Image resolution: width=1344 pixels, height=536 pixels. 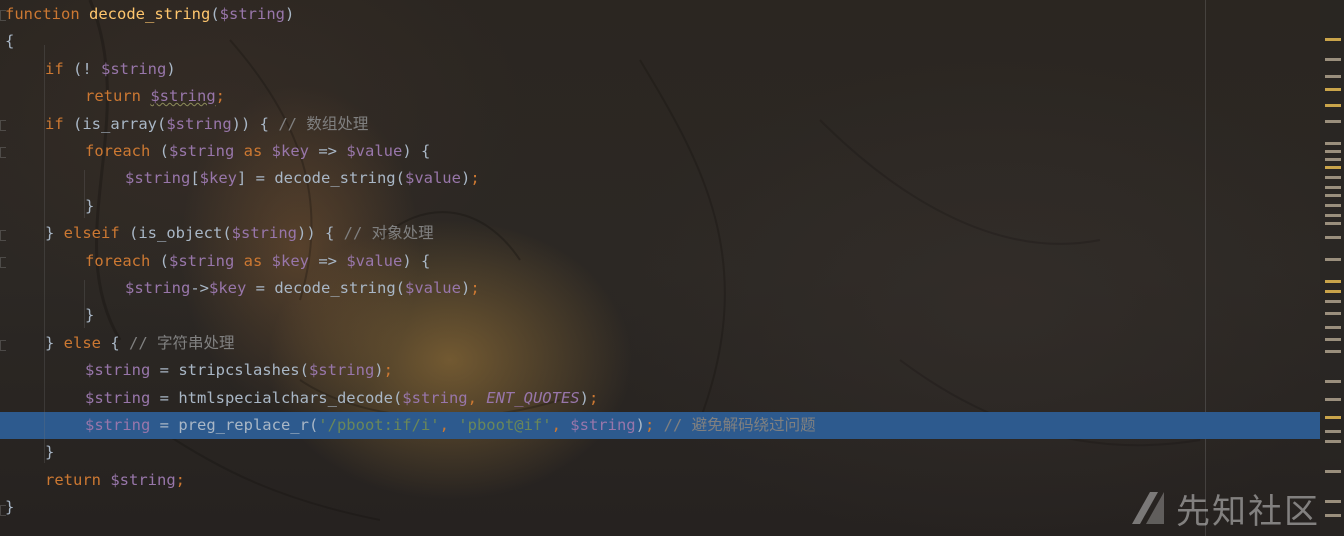 What do you see at coordinates (330, 288) in the screenshot?
I see `code-token: = decode_string(` at bounding box center [330, 288].